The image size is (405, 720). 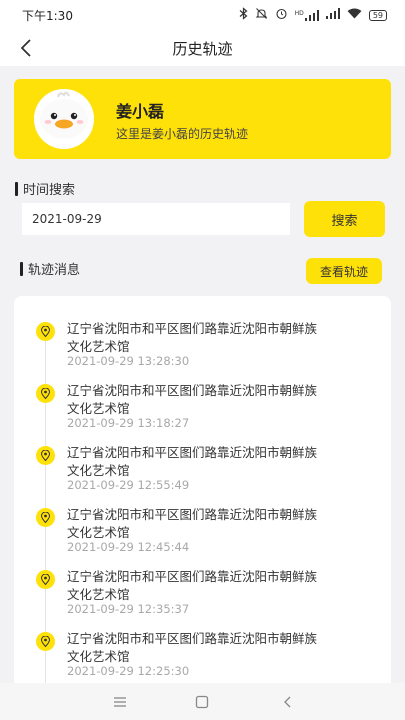 I want to click on date-input, so click(x=156, y=219).